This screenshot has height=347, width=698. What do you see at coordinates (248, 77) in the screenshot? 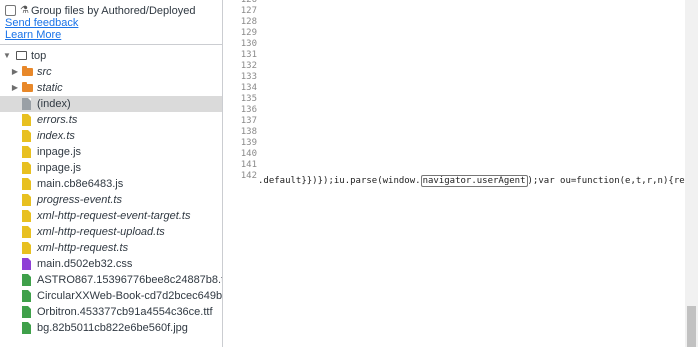
I see `line-number: 133` at bounding box center [248, 77].